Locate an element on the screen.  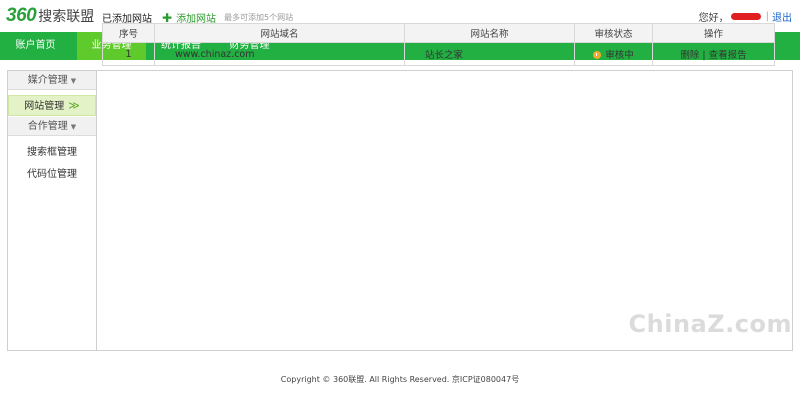
row-status: 审核中 is located at coordinates (613, 54).